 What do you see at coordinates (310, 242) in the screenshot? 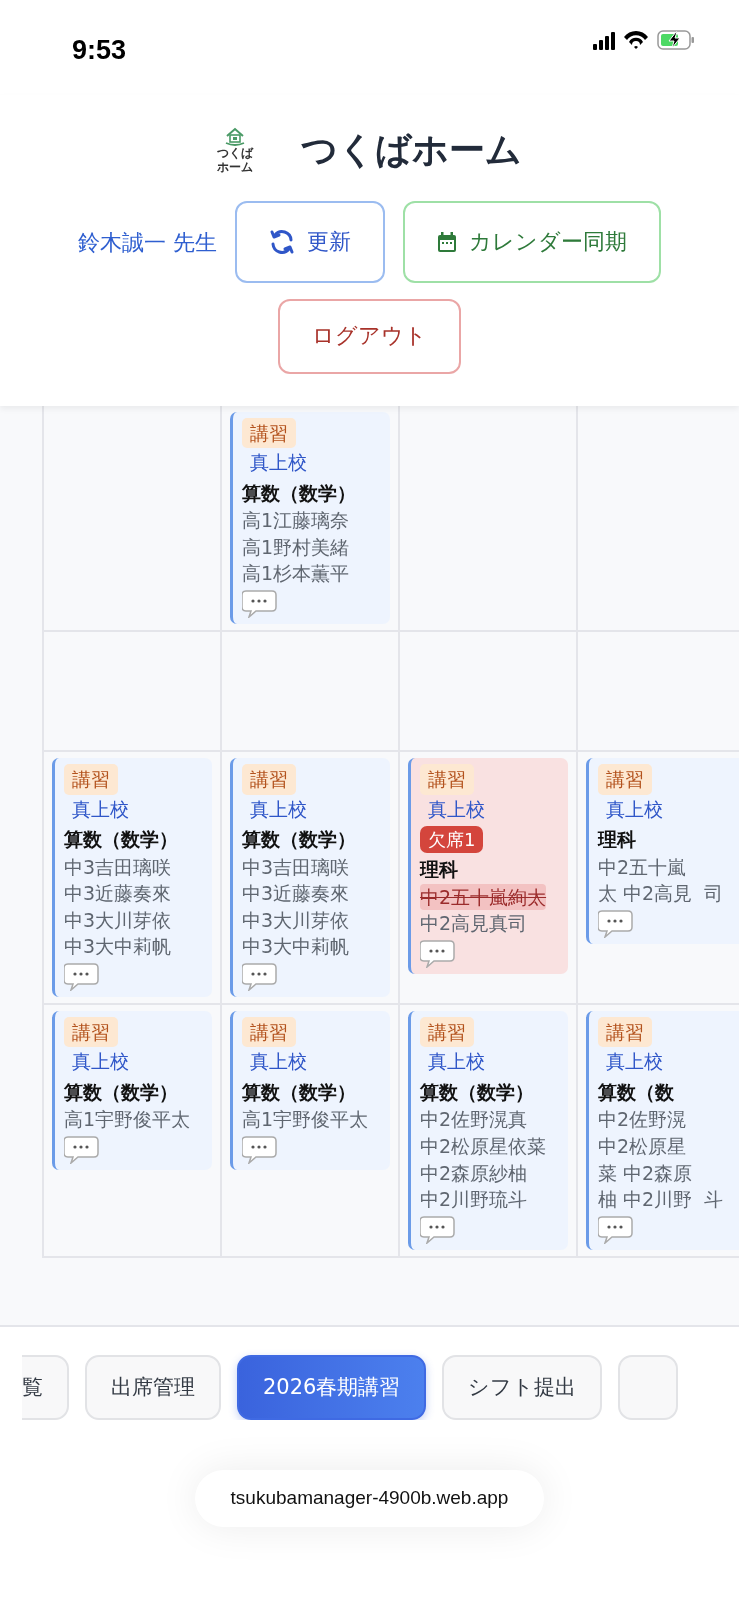
I see `refresh-button: 更新` at bounding box center [310, 242].